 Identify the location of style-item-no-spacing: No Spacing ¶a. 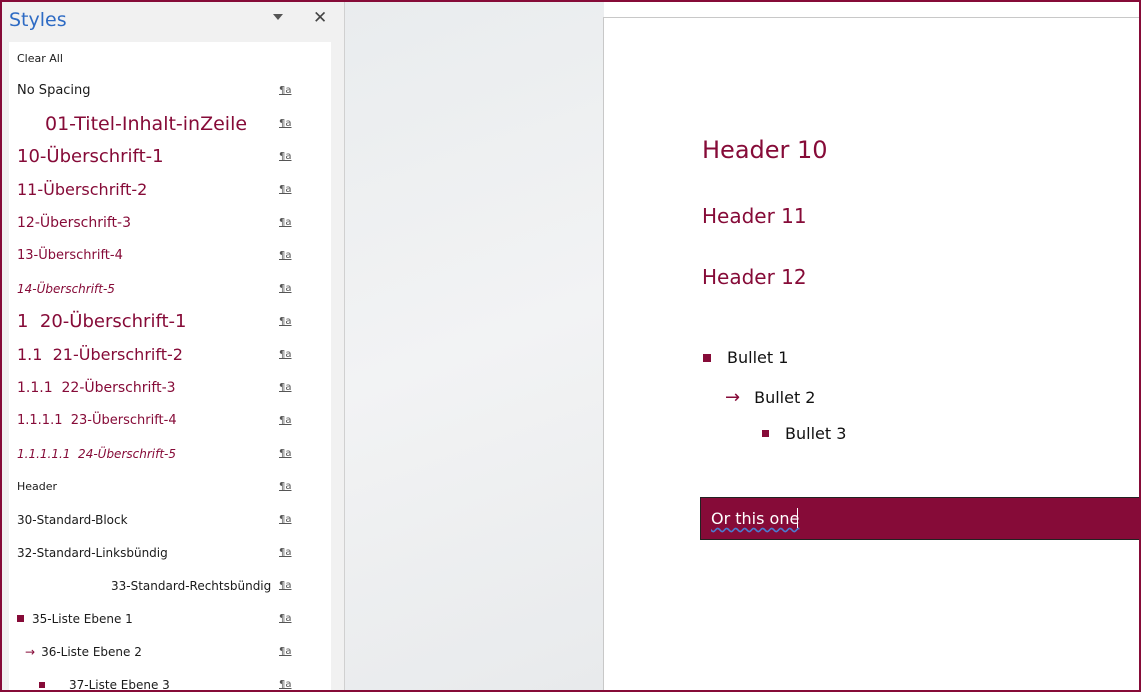
(170, 90).